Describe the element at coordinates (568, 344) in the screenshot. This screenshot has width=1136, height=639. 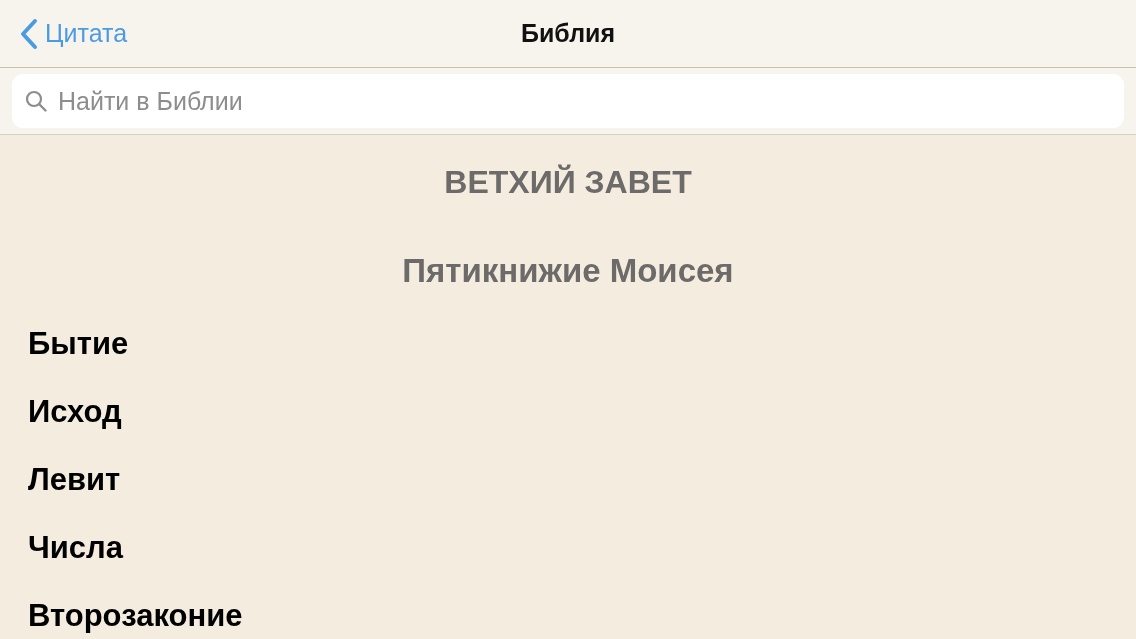
I see `book-list-item: Бытие` at that location.